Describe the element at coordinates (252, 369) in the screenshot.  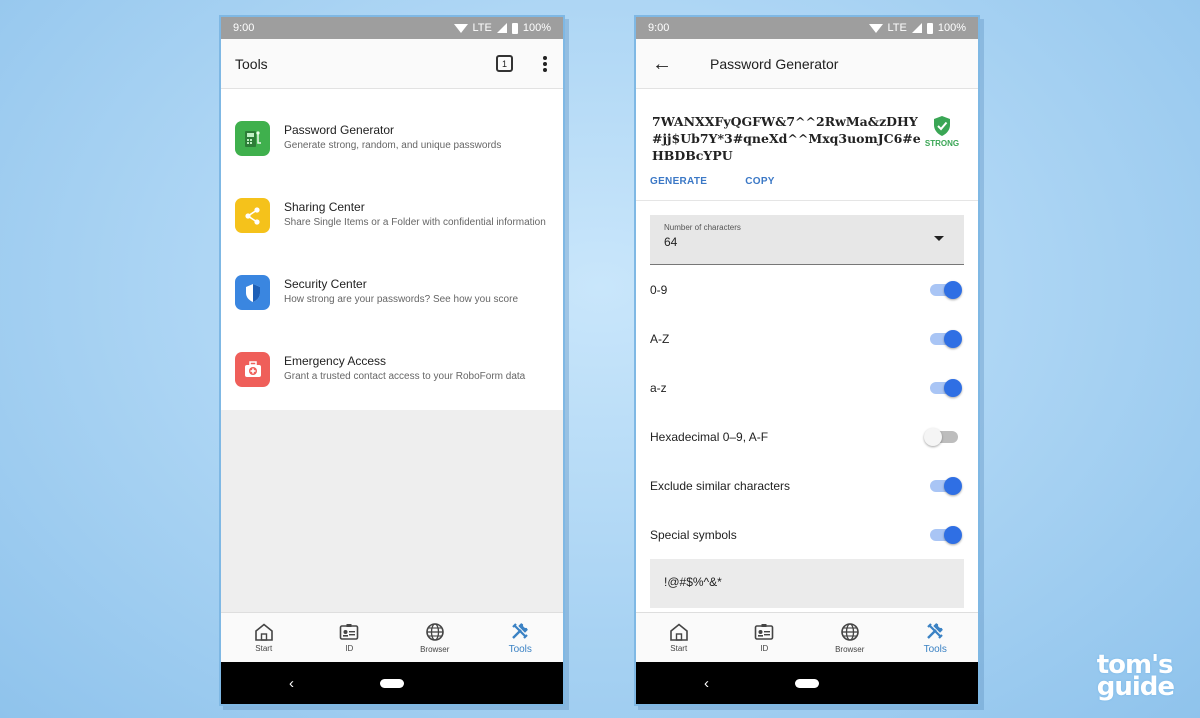
I see `emergency-kit-icon` at that location.